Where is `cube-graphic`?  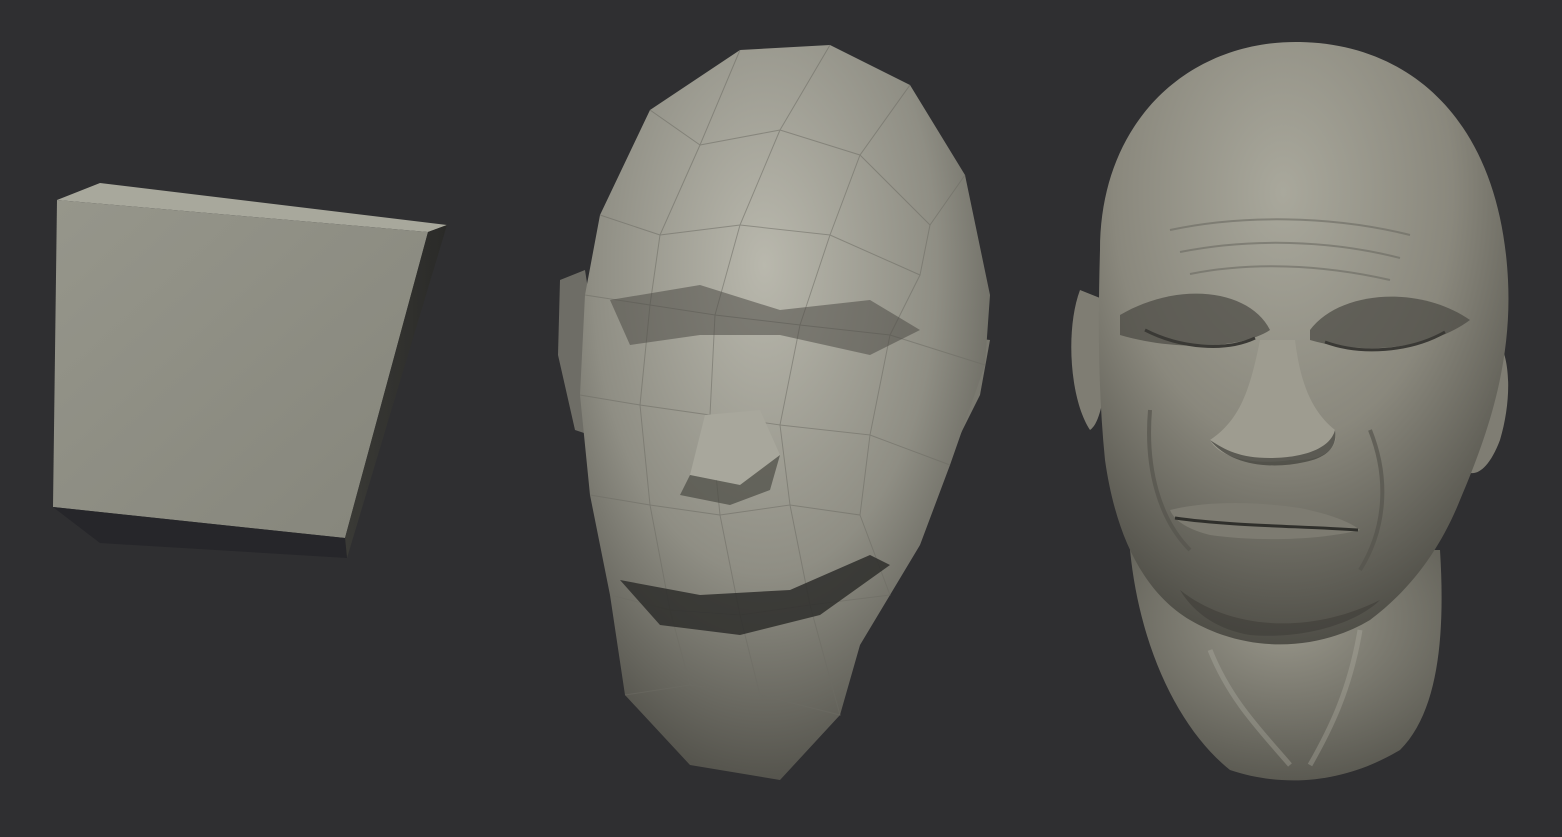
cube-graphic is located at coordinates (250, 370).